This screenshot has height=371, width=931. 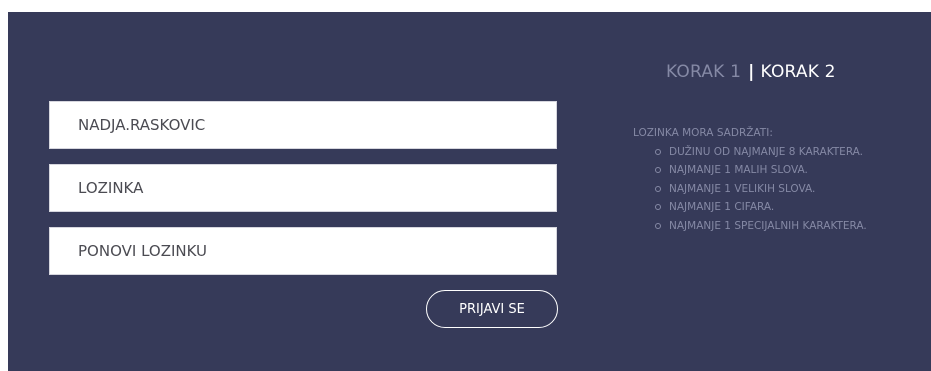 I want to click on requirement-item: DUŽINU OD NAJMANJE 8 KARAKTERA., so click(x=761, y=152).